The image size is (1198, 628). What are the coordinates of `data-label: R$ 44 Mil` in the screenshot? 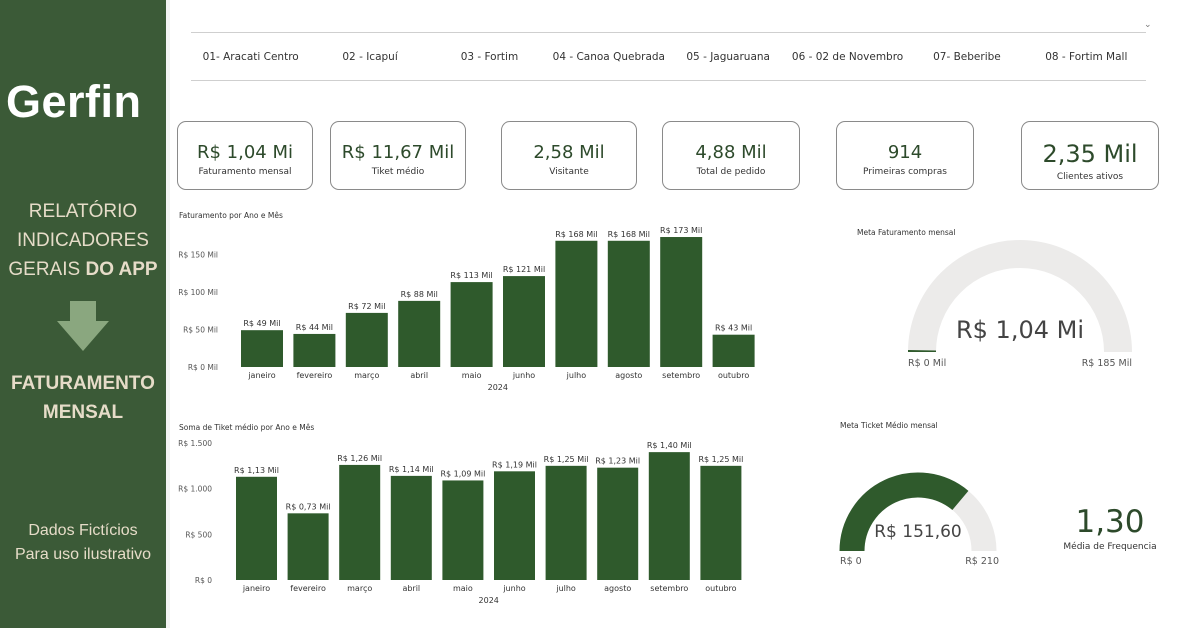 It's located at (314, 327).